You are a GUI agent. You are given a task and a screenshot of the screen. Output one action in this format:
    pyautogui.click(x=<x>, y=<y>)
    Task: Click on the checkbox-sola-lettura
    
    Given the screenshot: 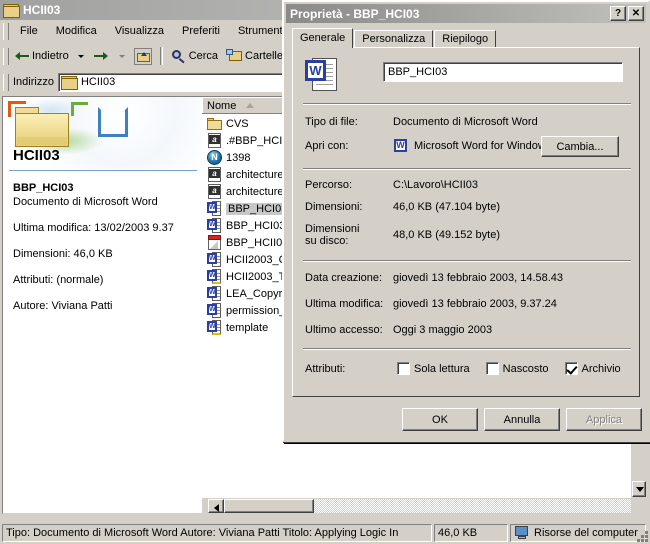 What is the action you would take?
    pyautogui.click(x=403, y=368)
    